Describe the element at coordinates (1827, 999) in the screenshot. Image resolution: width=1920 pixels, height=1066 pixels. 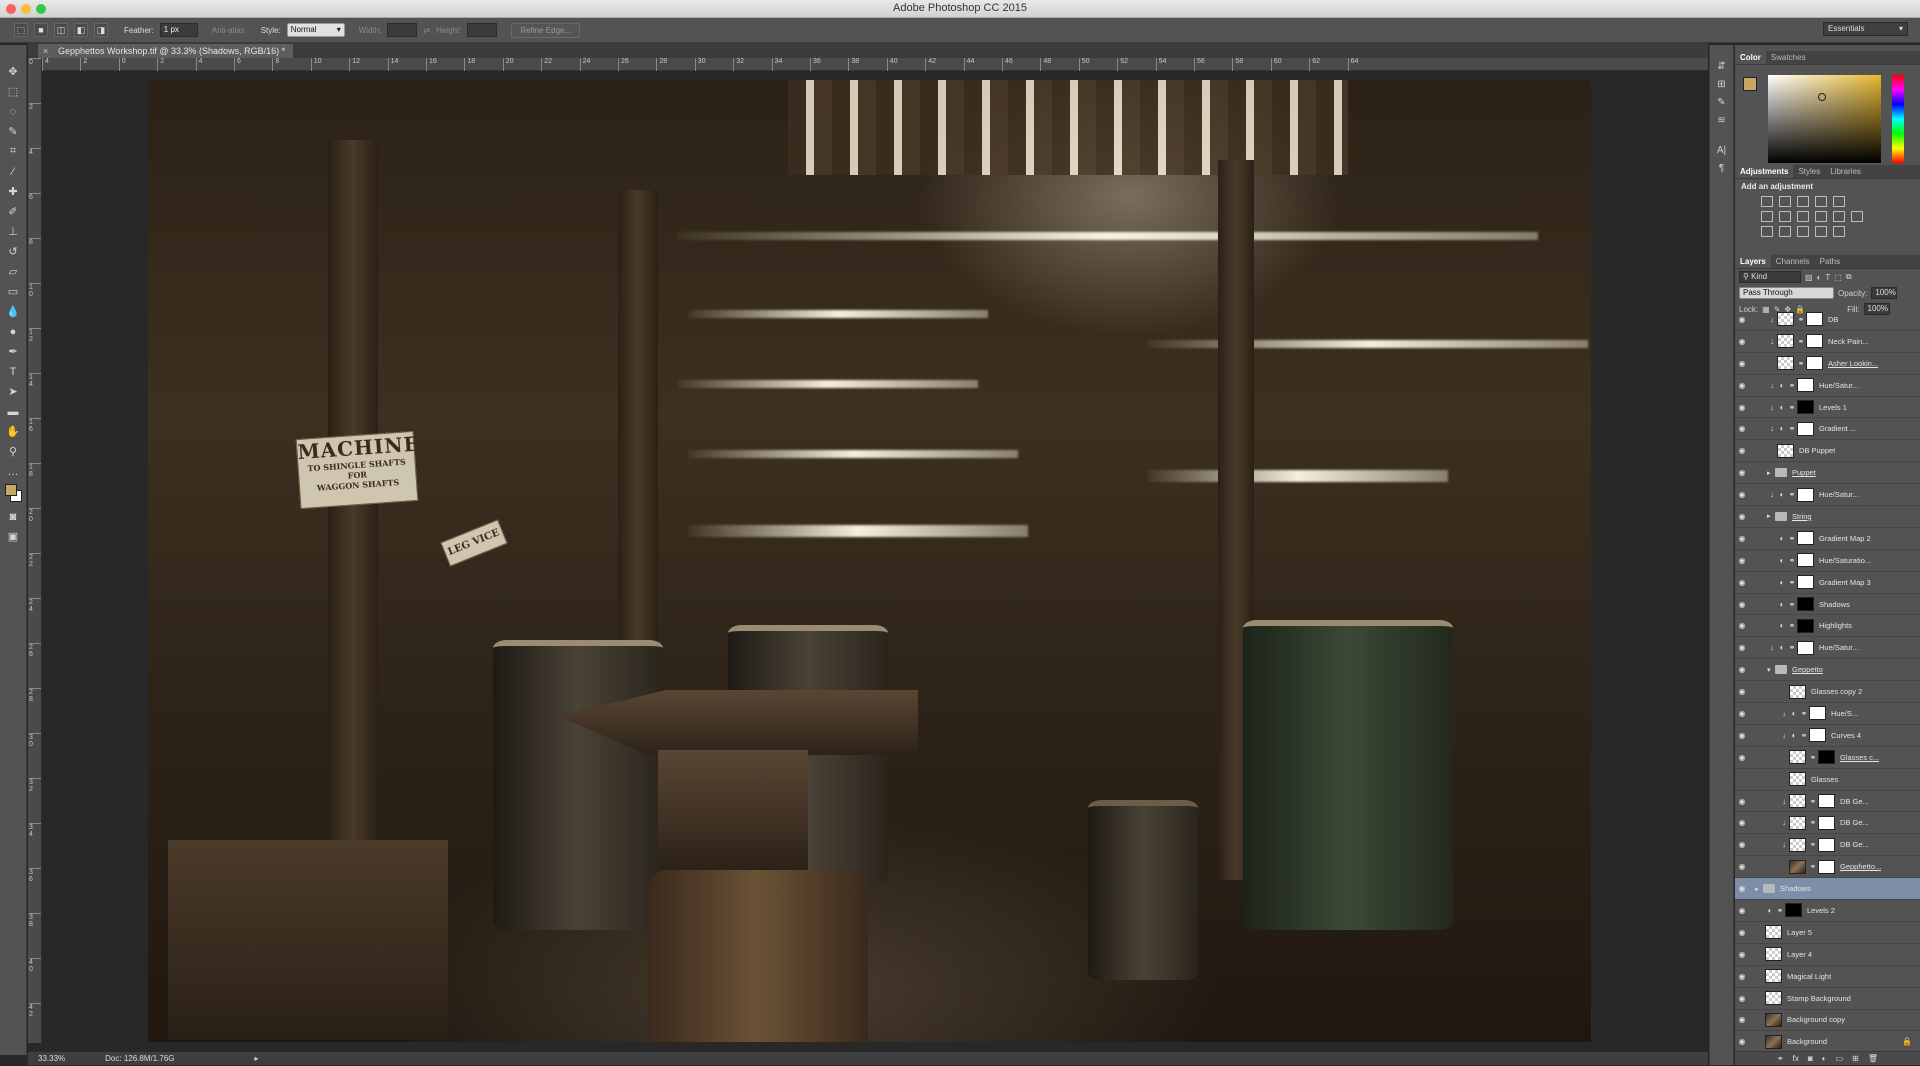
I see `layer-row: ◉ Stamp Background` at that location.